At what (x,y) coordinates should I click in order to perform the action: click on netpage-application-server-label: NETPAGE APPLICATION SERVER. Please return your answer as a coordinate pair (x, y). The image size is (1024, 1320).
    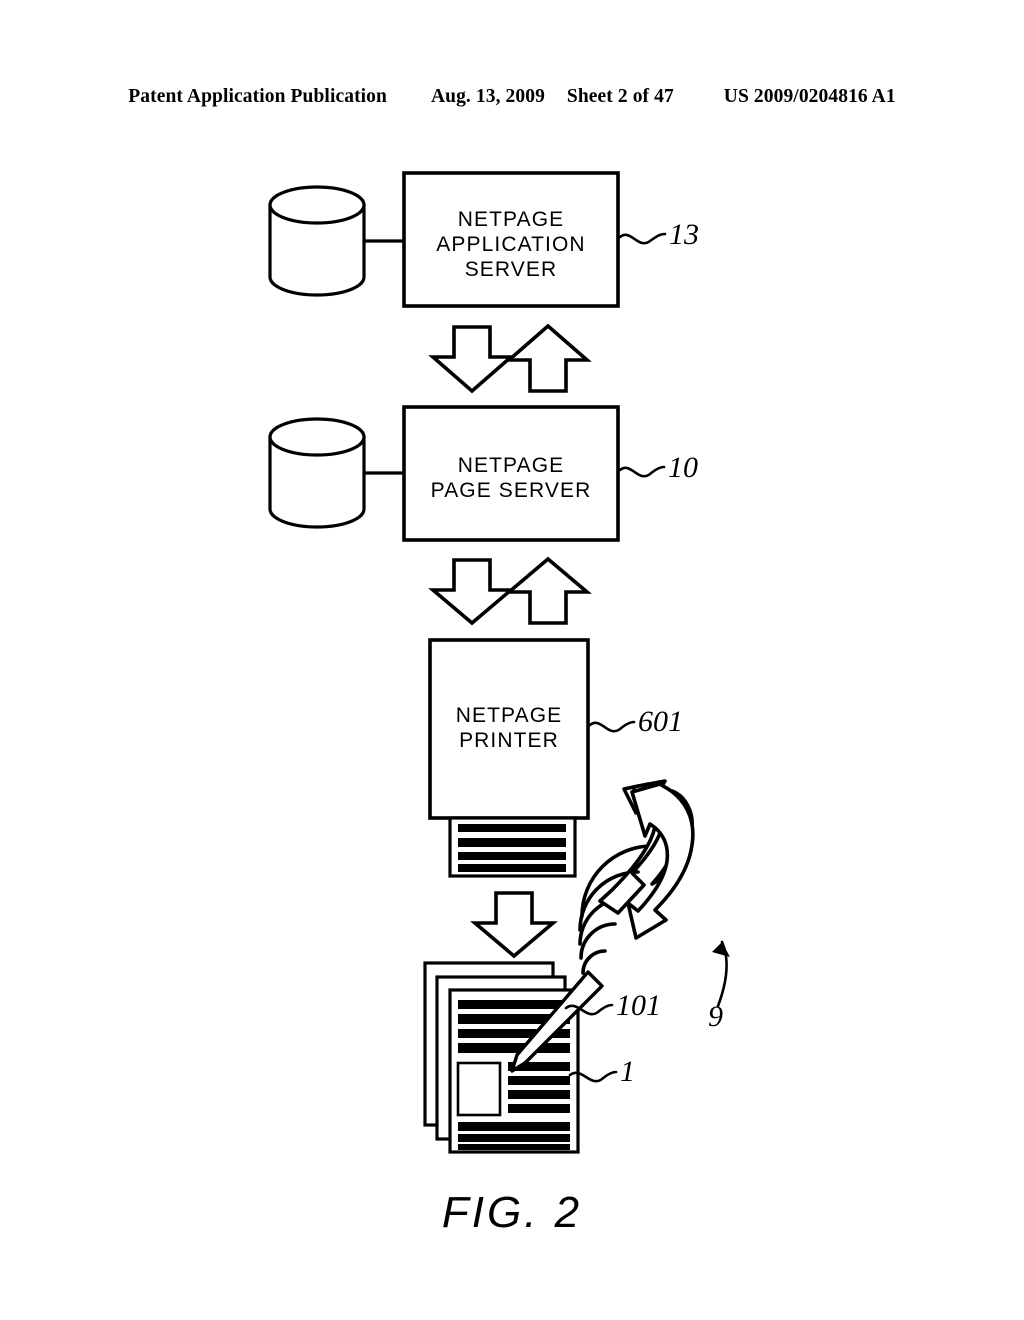
    Looking at the image, I should click on (511, 244).